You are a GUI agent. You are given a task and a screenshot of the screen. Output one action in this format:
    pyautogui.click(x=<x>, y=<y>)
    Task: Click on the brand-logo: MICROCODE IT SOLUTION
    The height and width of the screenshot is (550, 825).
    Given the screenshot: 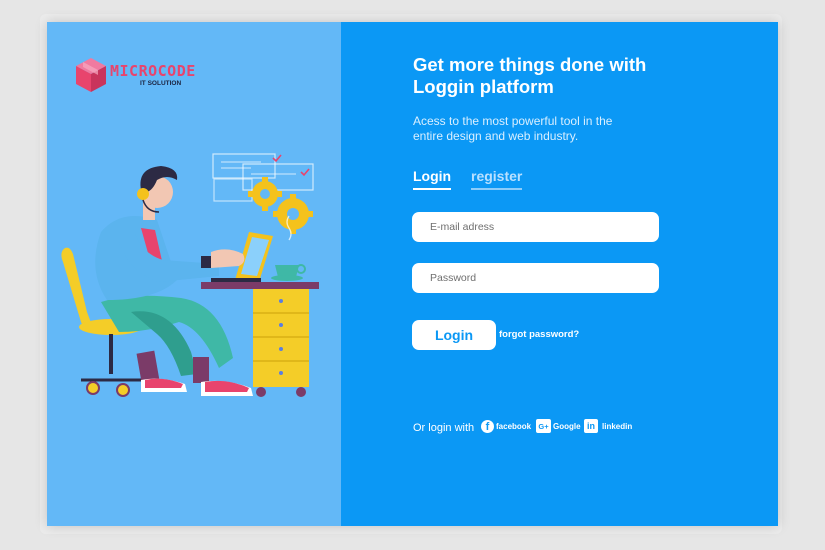 What is the action you would take?
    pyautogui.click(x=139, y=76)
    